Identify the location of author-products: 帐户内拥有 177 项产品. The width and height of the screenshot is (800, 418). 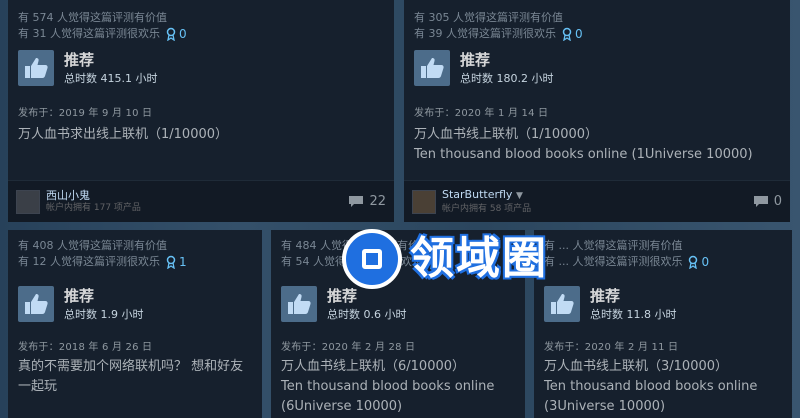
(93, 208).